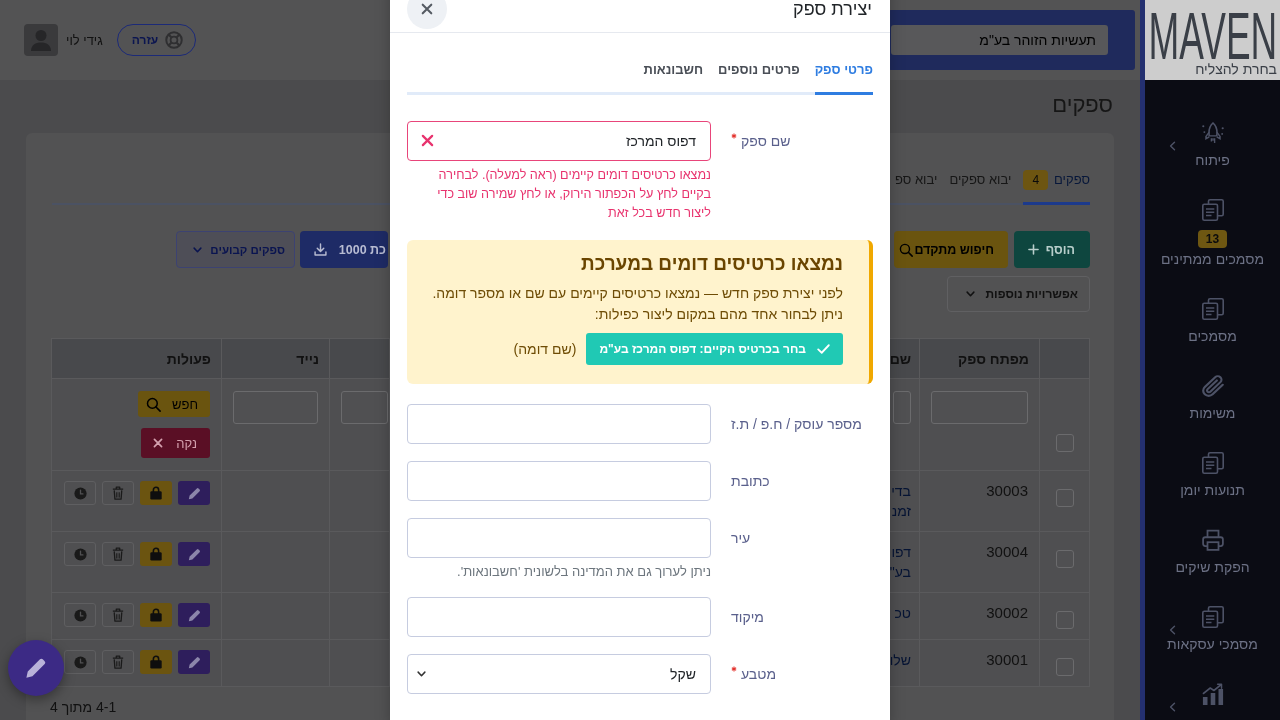 This screenshot has height=720, width=1280. Describe the element at coordinates (1212, 386) in the screenshot. I see `paperclip-icon` at that location.